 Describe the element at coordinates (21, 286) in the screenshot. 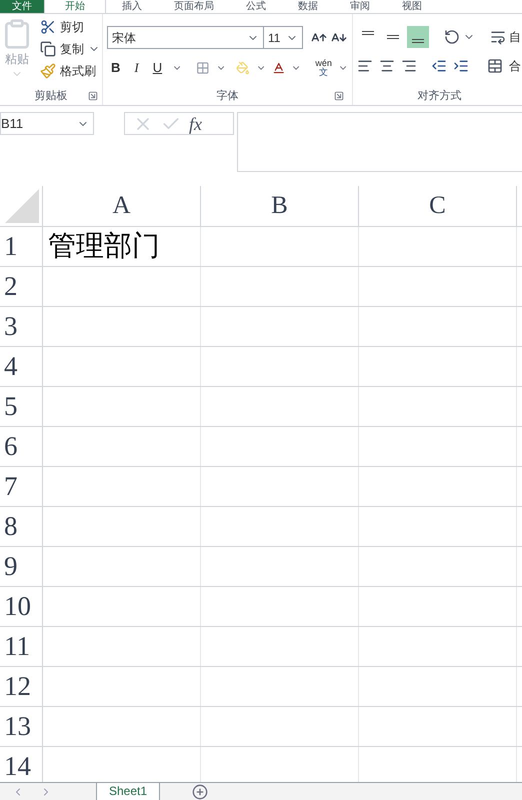

I see `row-header: 2` at that location.